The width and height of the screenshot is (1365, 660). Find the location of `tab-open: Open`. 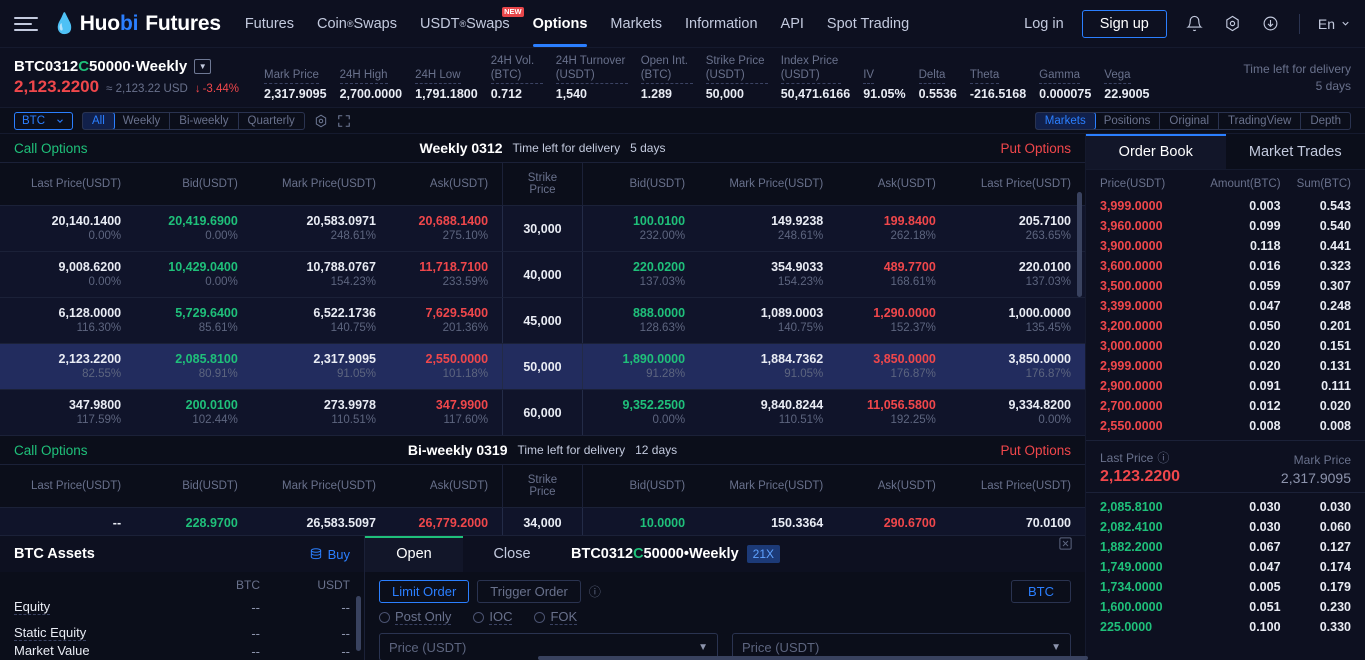

tab-open: Open is located at coordinates (414, 554).